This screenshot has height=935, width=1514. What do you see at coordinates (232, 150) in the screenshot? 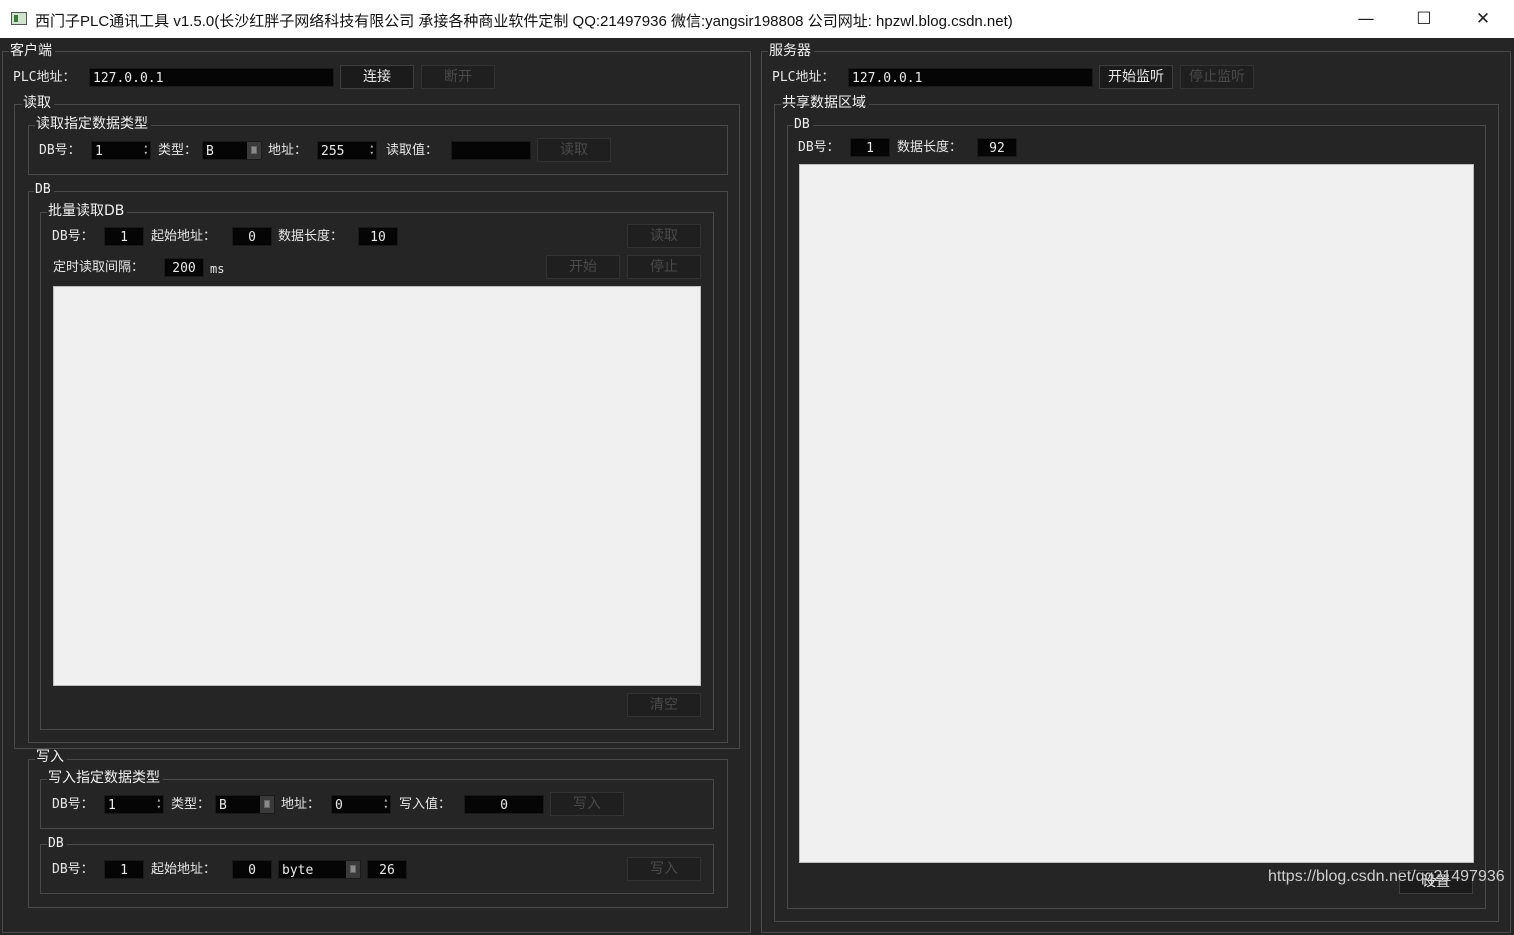
I see `read-type-combobox: B` at bounding box center [232, 150].